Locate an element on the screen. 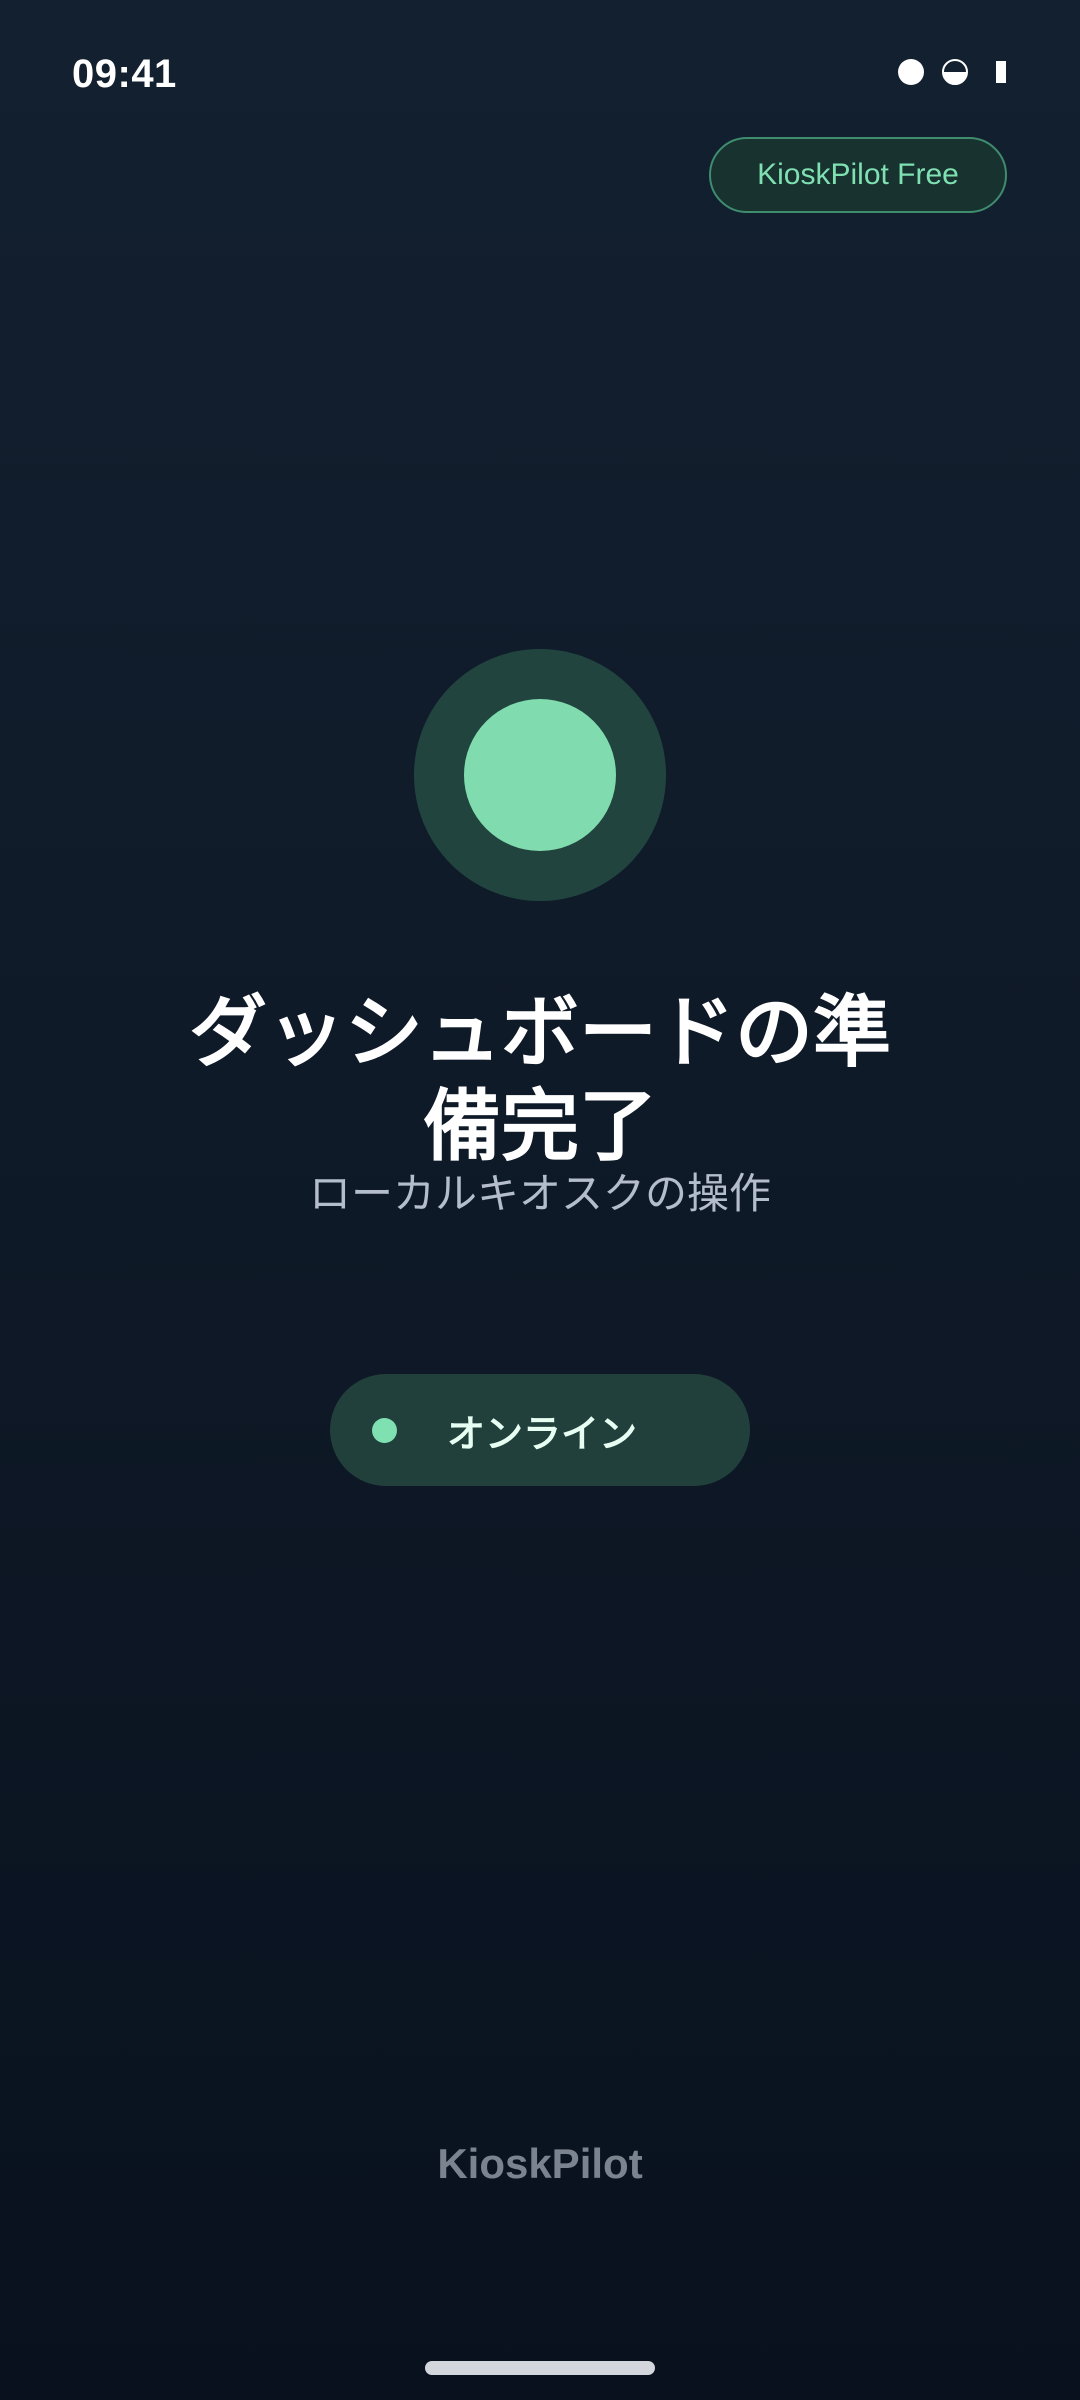 The height and width of the screenshot is (2400, 1080). plan-chip-button: KioskPilot Free is located at coordinates (858, 175).